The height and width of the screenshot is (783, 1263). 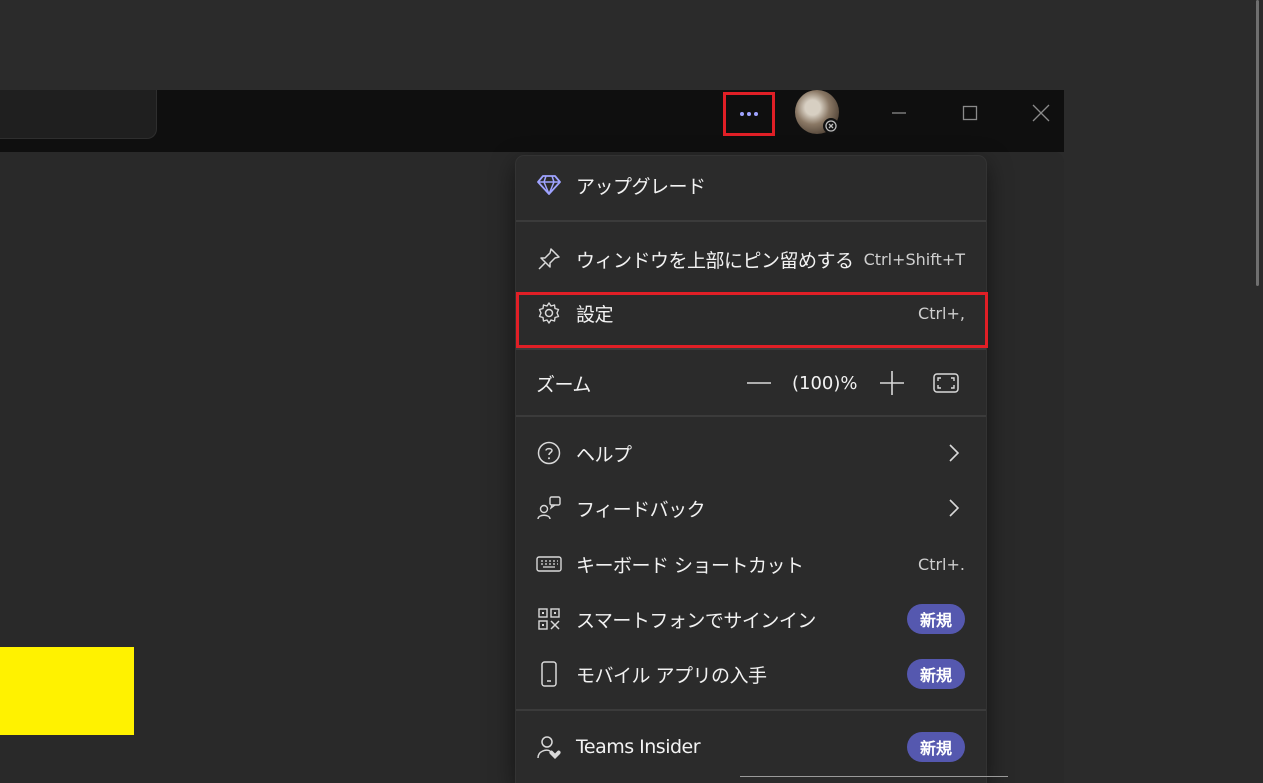 What do you see at coordinates (78, 114) in the screenshot?
I see `search-box` at bounding box center [78, 114].